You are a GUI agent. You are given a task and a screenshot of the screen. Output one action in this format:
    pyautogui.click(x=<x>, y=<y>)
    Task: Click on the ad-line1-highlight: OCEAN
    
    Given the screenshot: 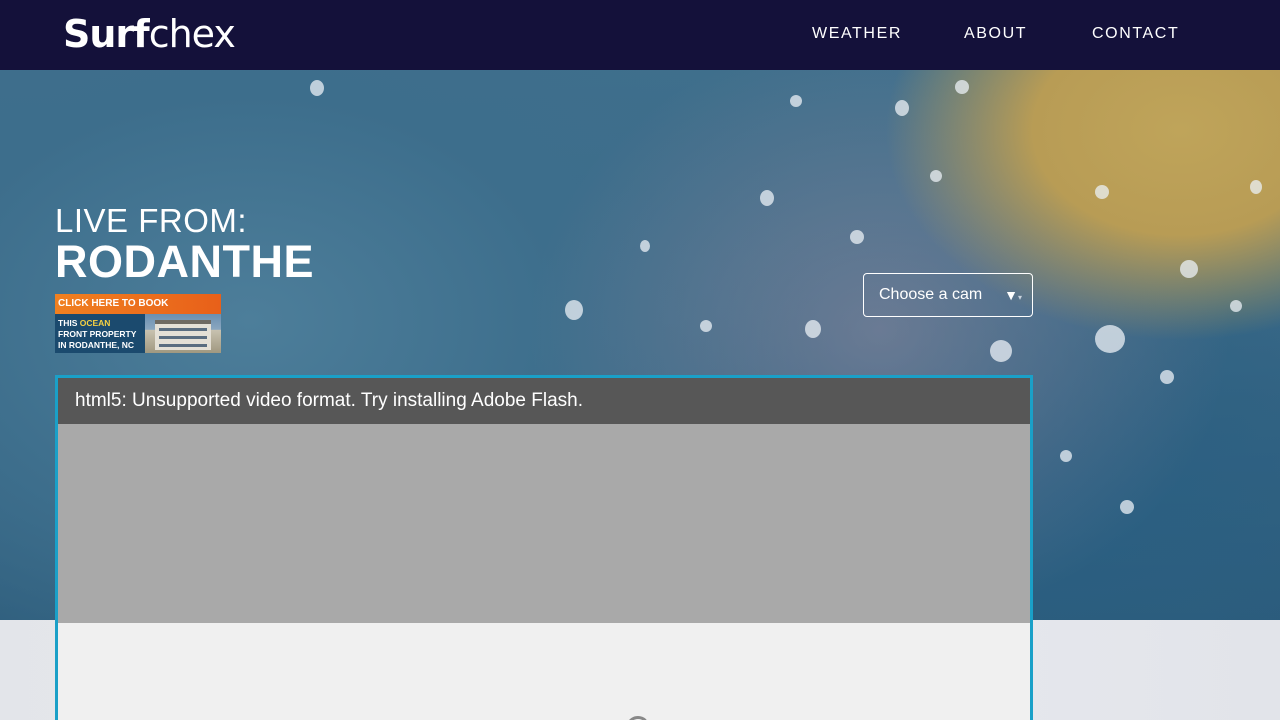 What is the action you would take?
    pyautogui.click(x=95, y=323)
    